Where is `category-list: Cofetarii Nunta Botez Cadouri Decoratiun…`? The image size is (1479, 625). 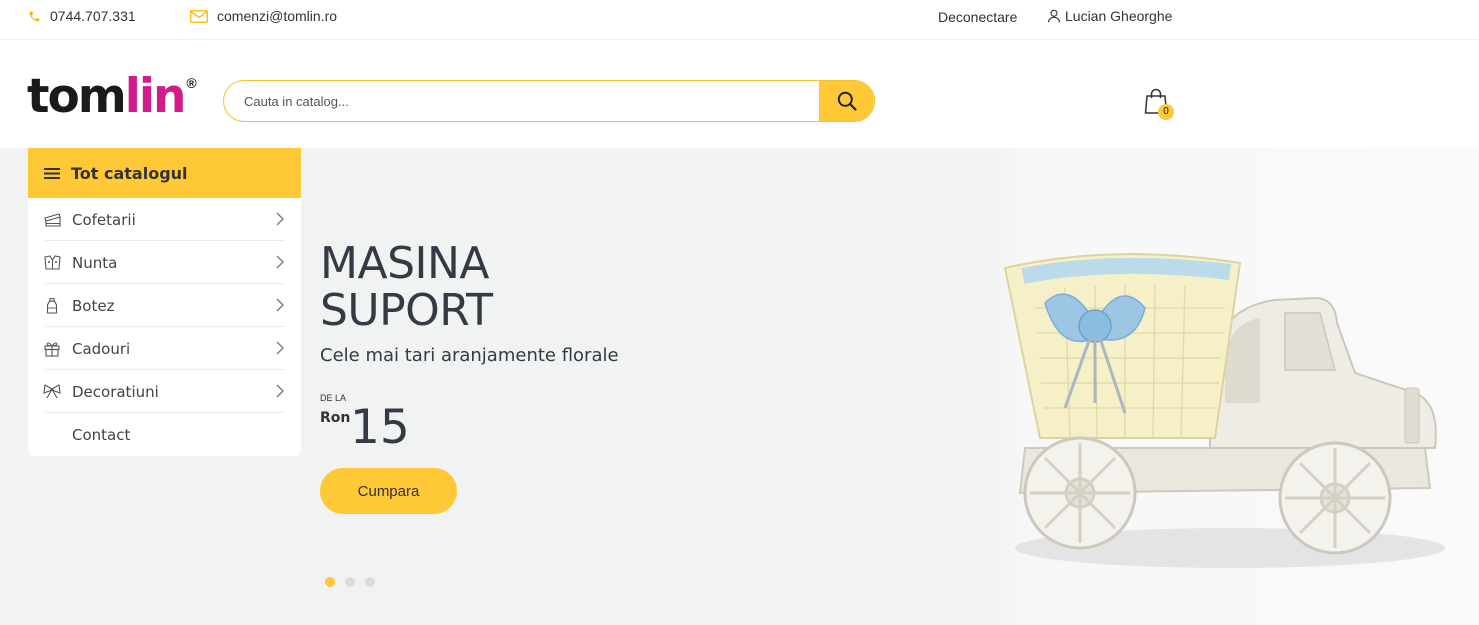 category-list: Cofetarii Nunta Botez Cadouri Decoratiun… is located at coordinates (164, 327).